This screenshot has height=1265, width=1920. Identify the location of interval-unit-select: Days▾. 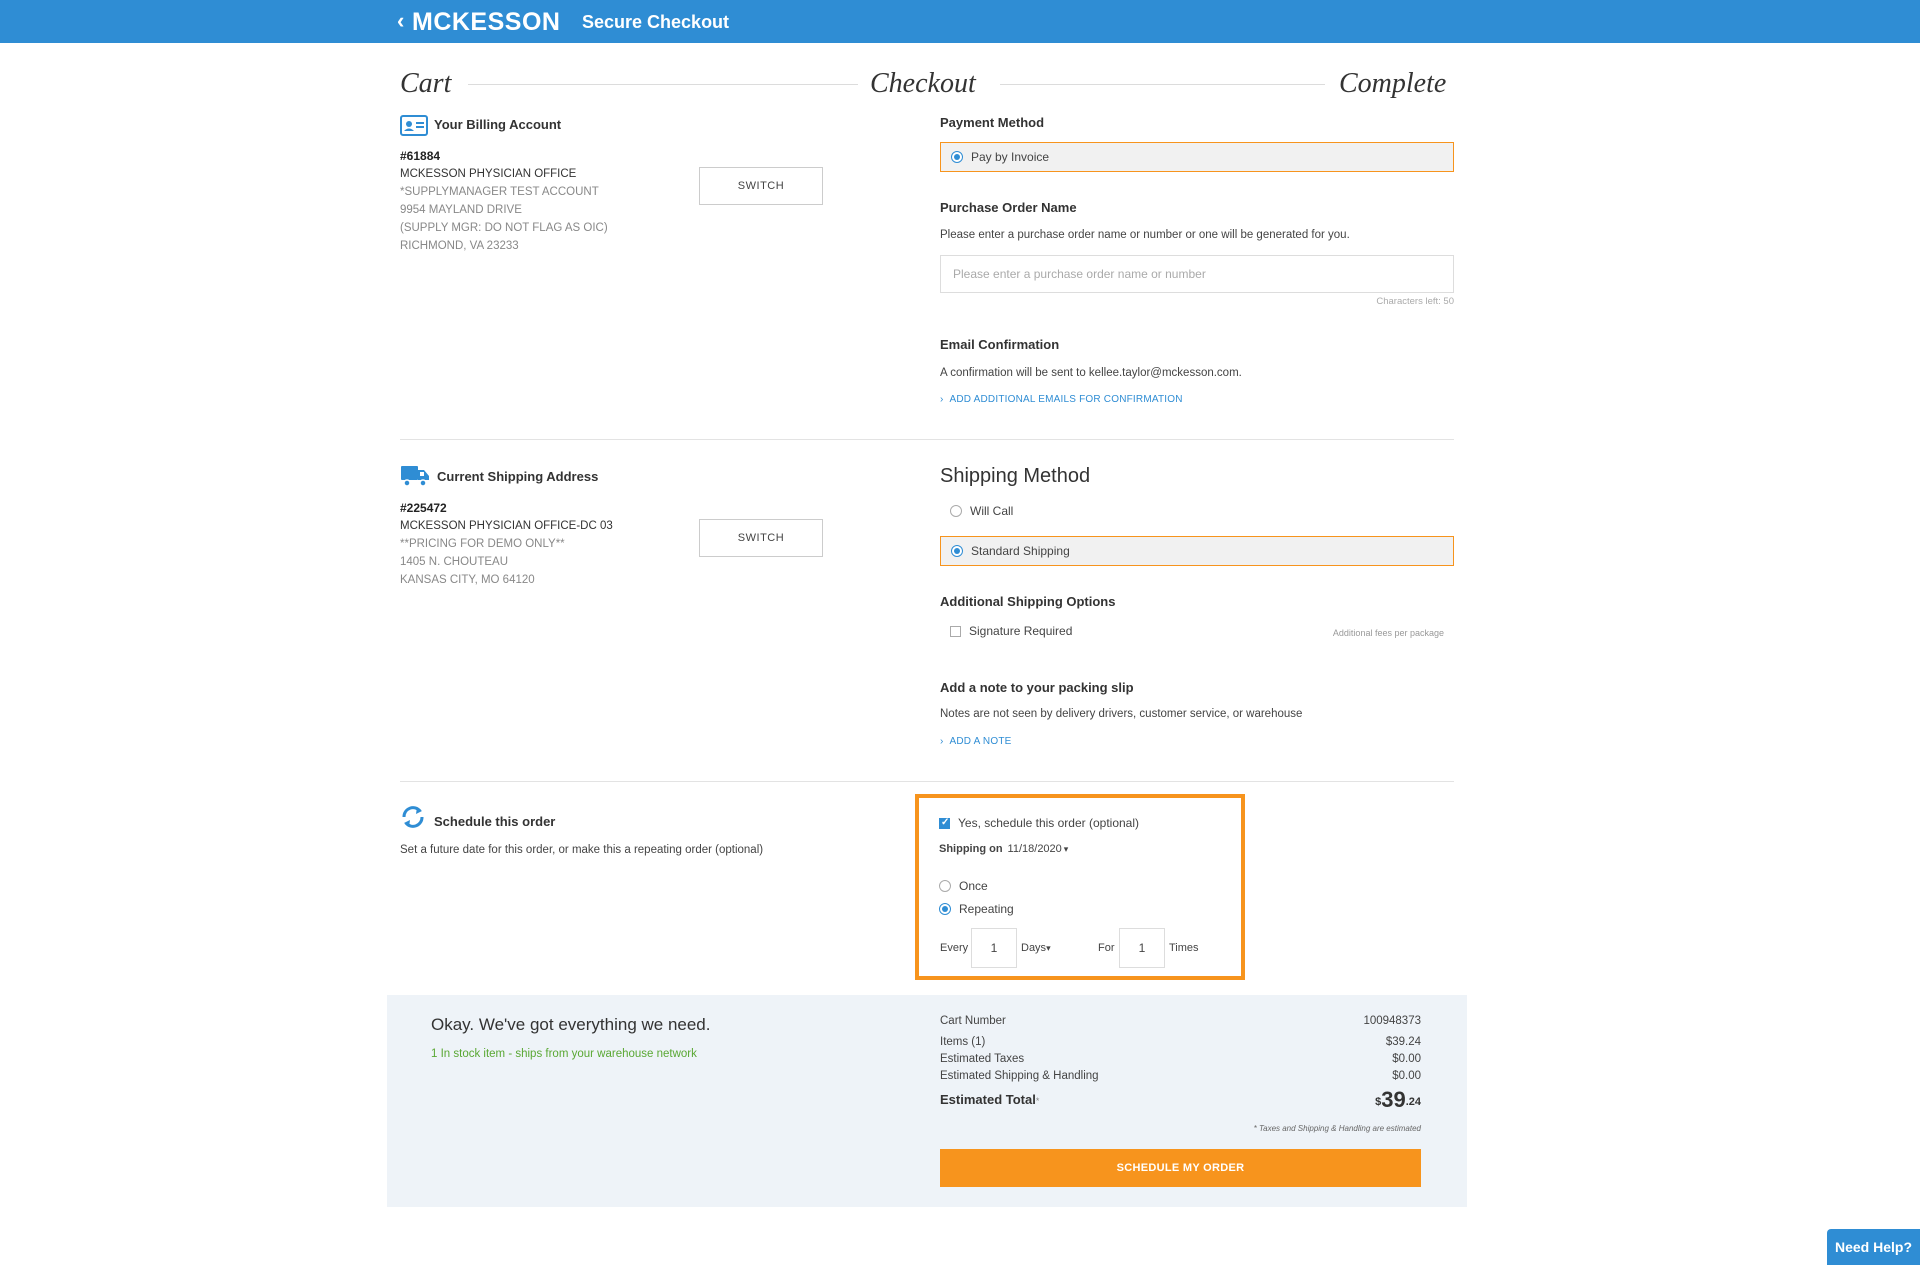
(1036, 948).